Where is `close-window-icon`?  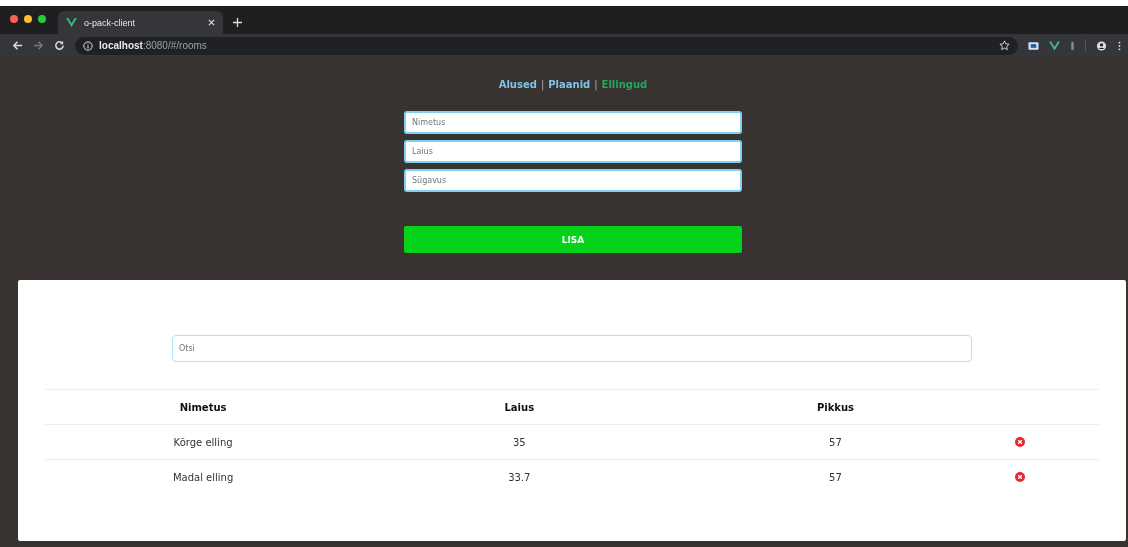
close-window-icon is located at coordinates (14, 19).